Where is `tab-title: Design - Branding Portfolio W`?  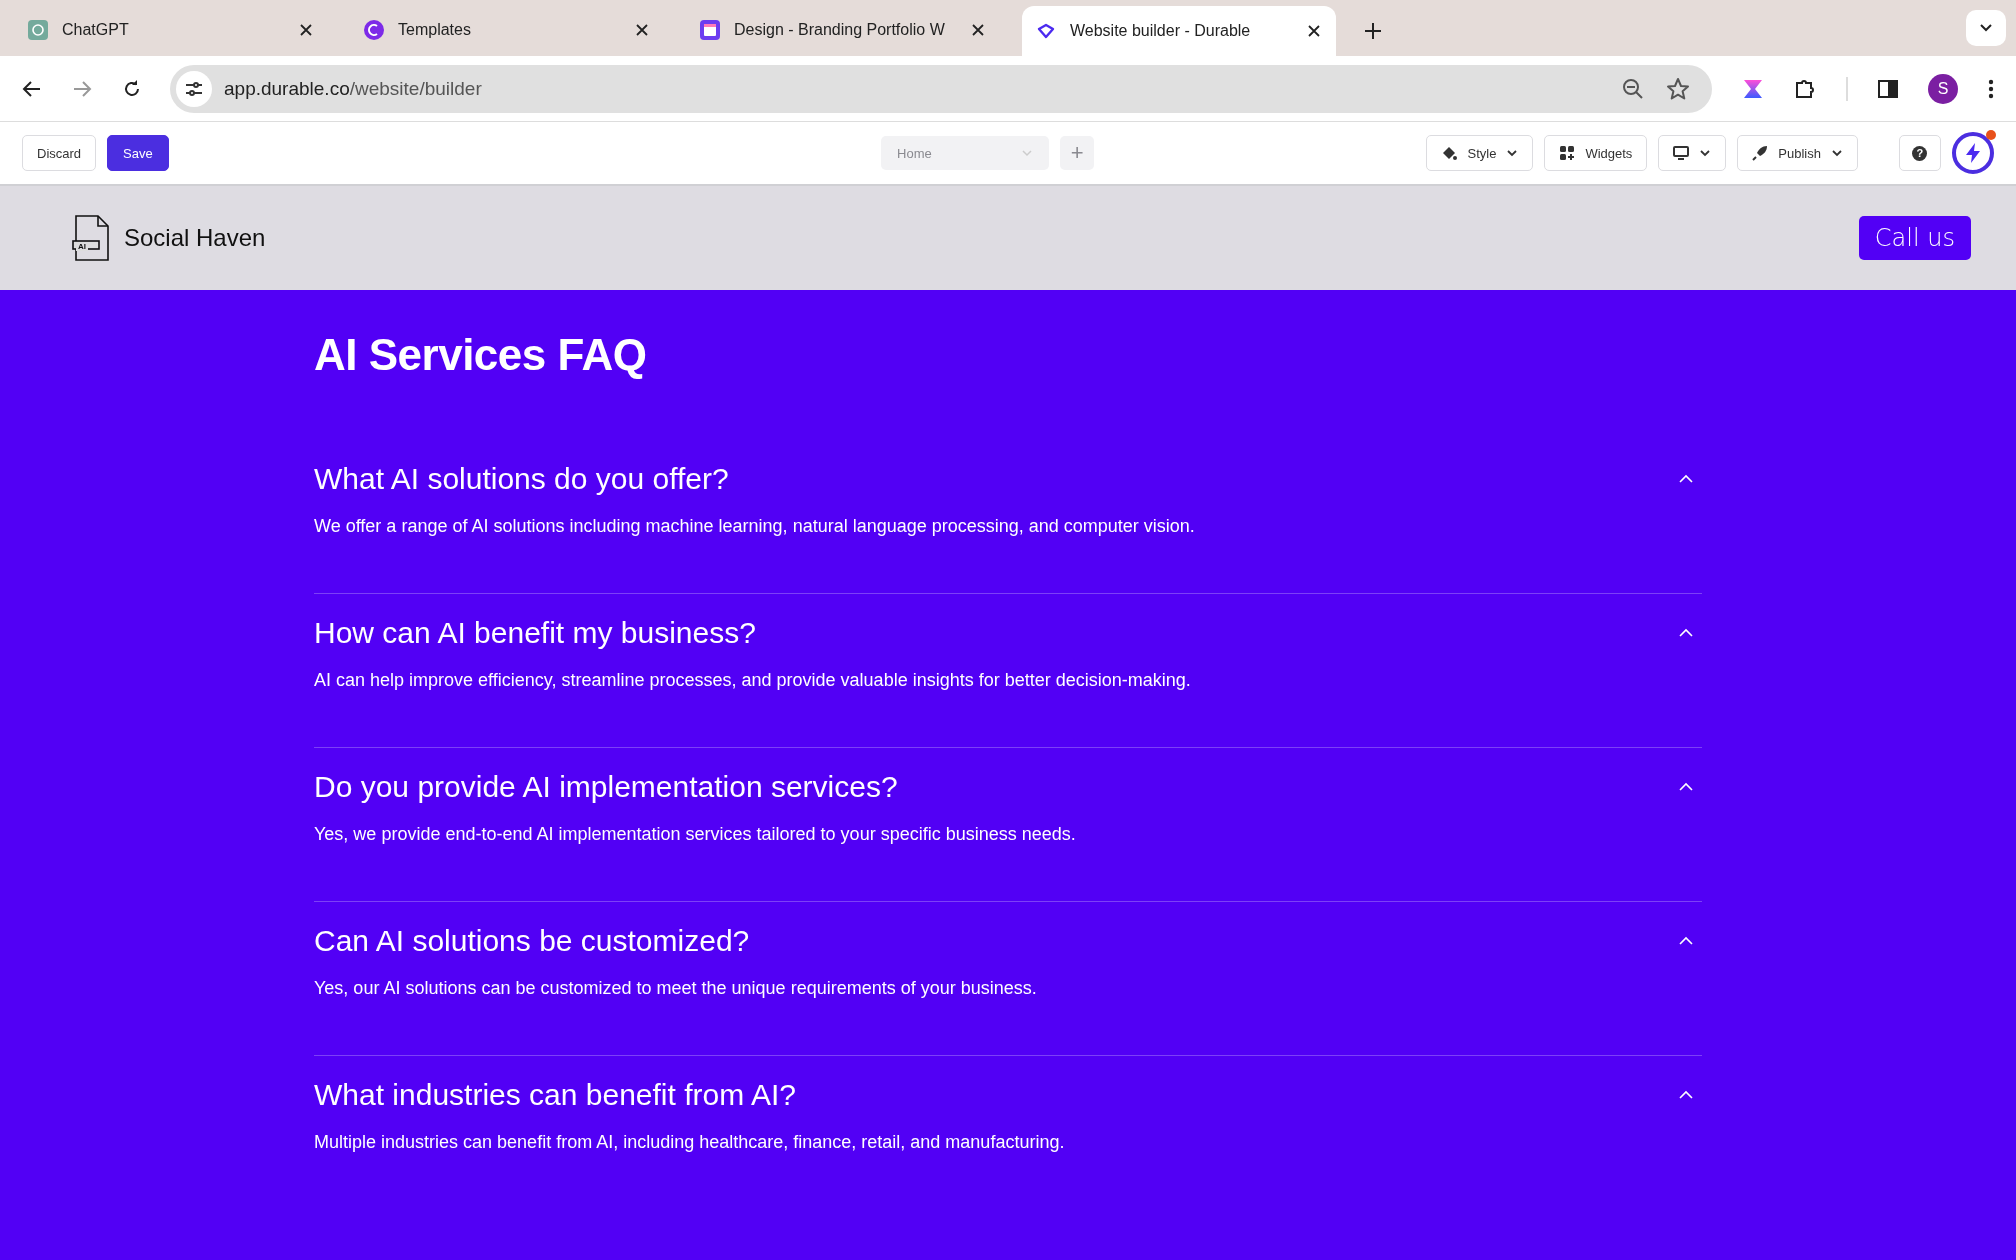
tab-title: Design - Branding Portfolio W is located at coordinates (840, 30).